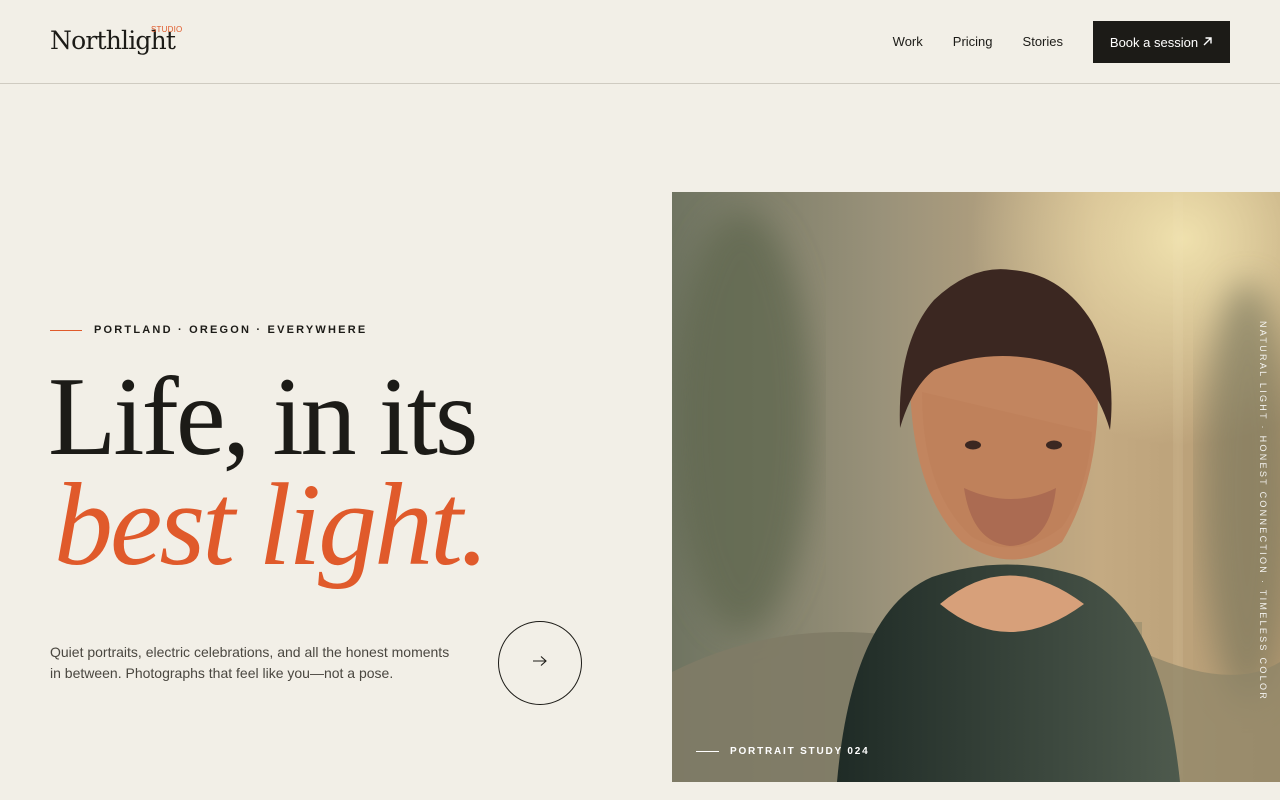 The height and width of the screenshot is (800, 1280). Describe the element at coordinates (271, 524) in the screenshot. I see `hero-headline-line2: best light.` at that location.